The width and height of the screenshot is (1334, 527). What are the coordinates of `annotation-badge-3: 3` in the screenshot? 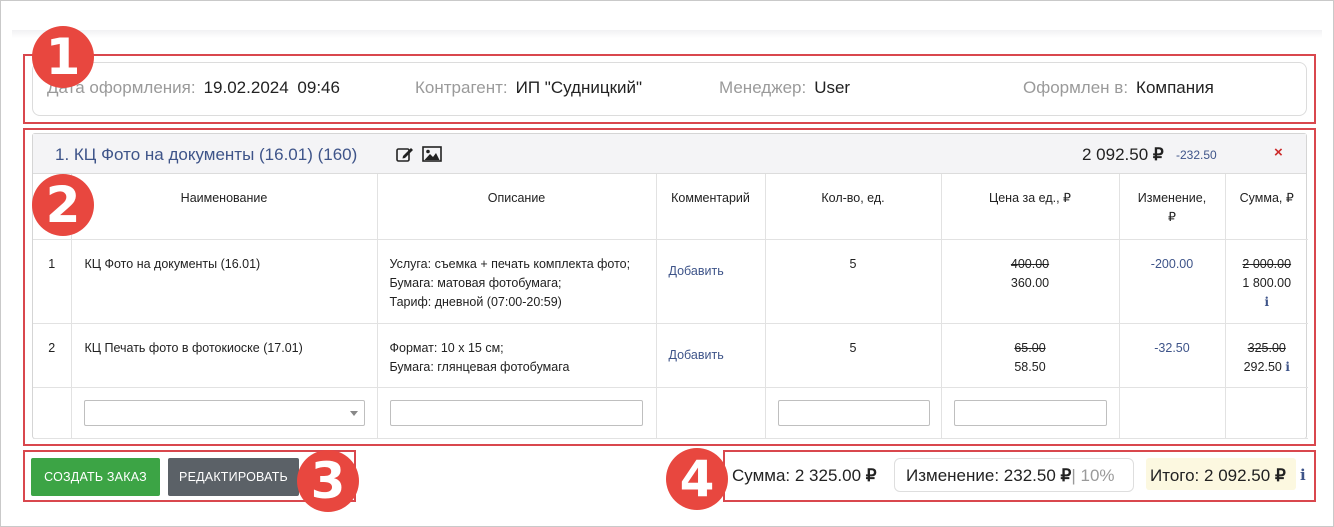 It's located at (328, 481).